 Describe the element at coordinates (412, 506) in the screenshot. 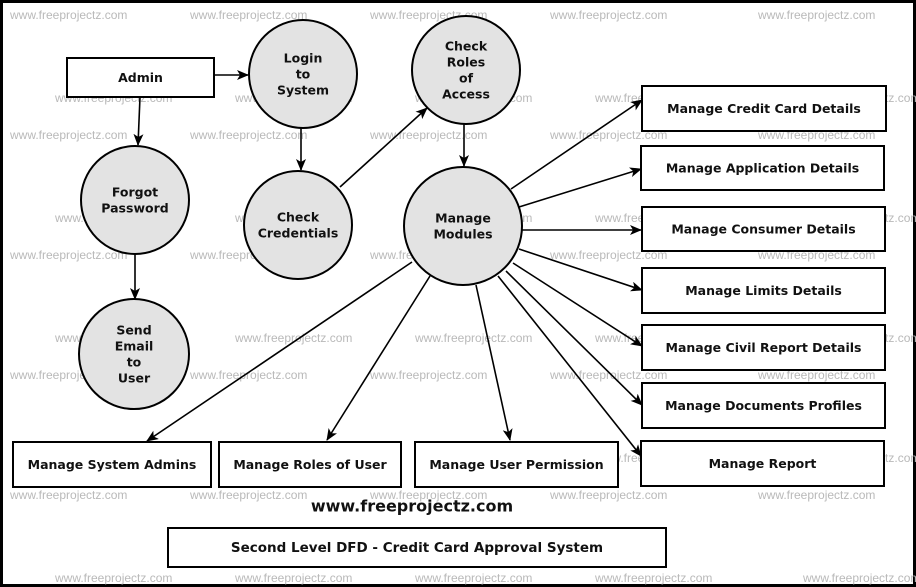

I see `site-label: www.freeprojectz.com` at that location.